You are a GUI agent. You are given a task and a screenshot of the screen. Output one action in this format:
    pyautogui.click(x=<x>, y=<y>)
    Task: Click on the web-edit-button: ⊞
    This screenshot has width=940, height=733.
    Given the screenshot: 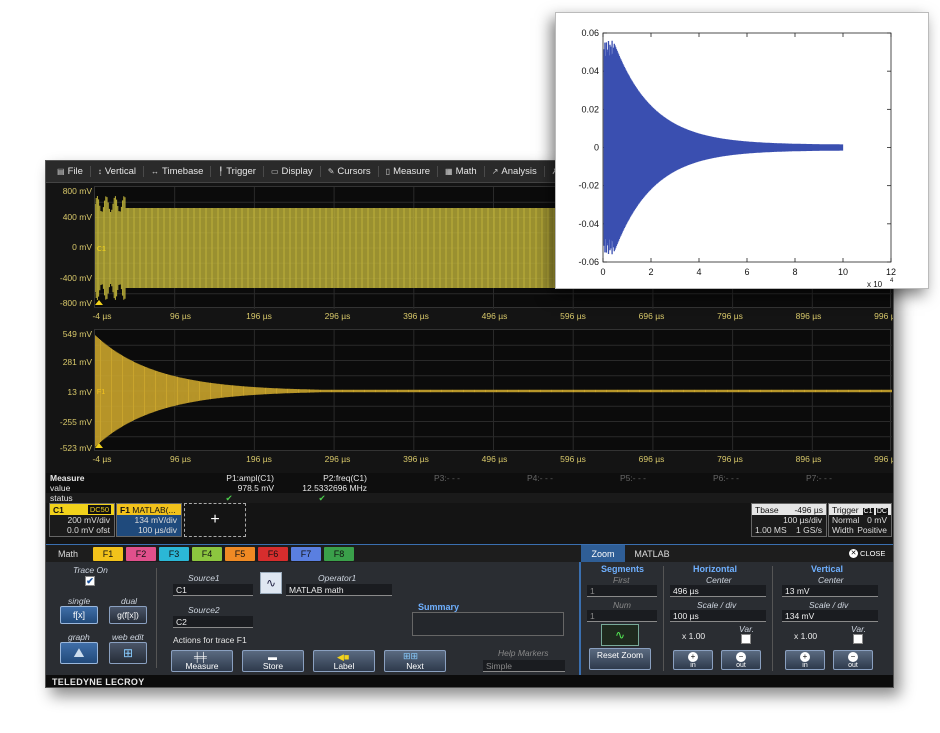 What is the action you would take?
    pyautogui.click(x=128, y=653)
    